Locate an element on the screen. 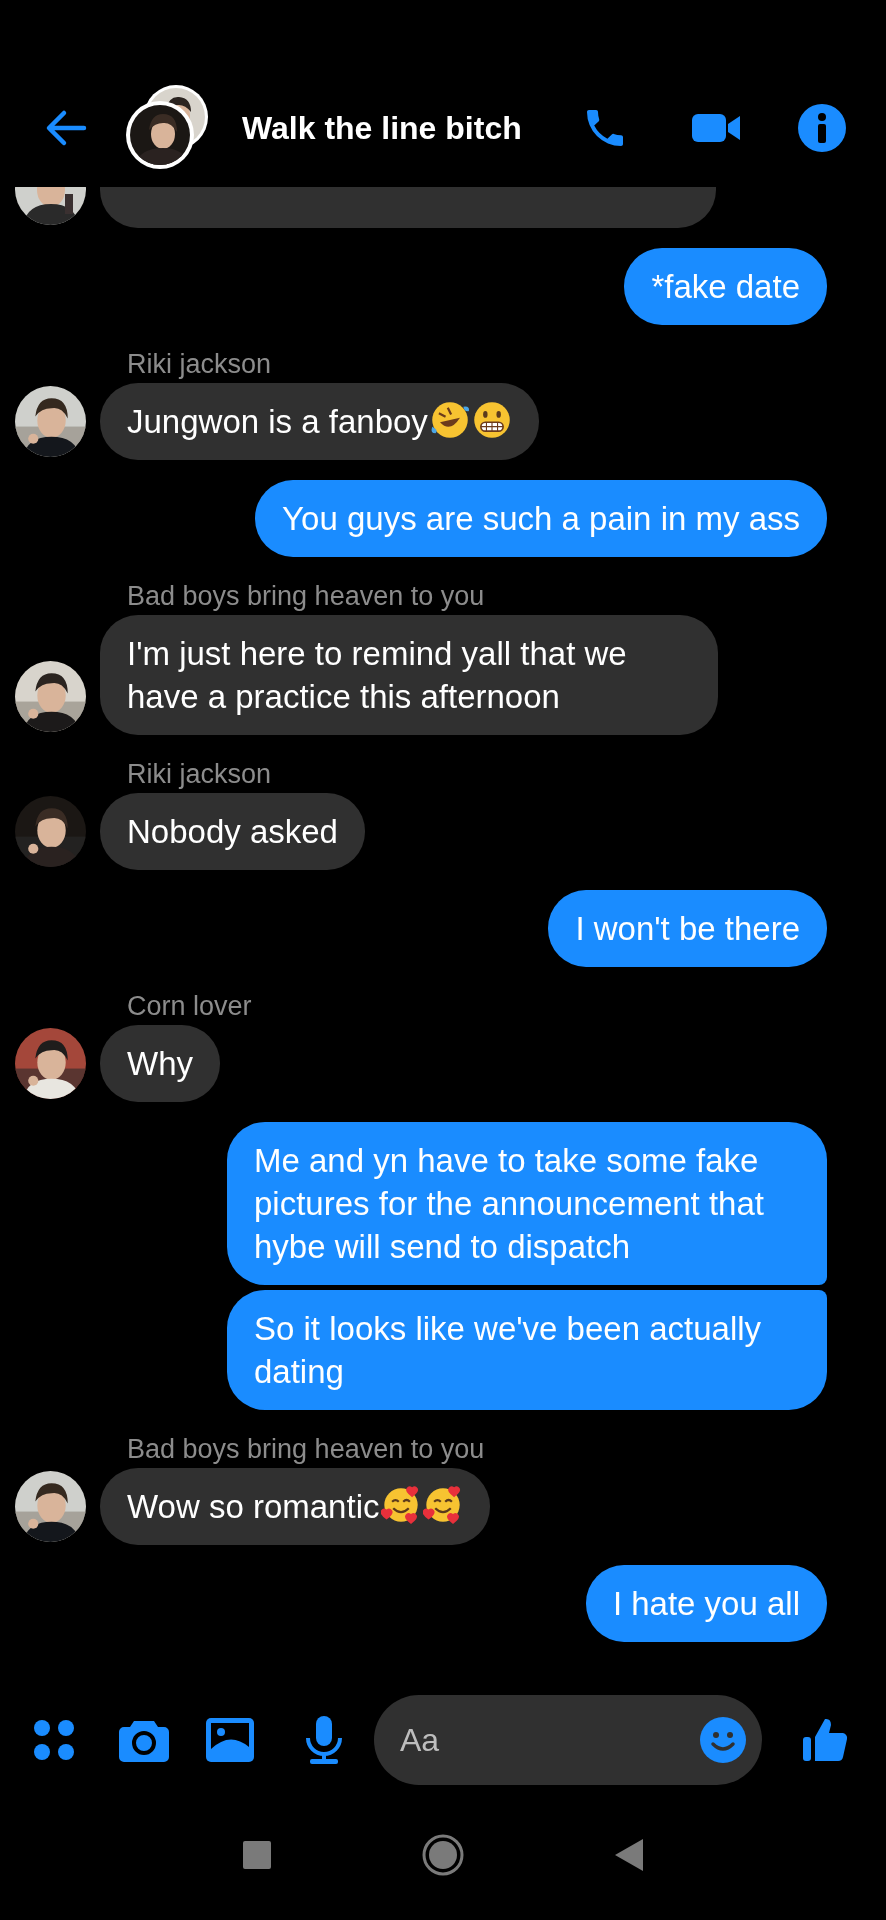  recents-button is located at coordinates (257, 1855).